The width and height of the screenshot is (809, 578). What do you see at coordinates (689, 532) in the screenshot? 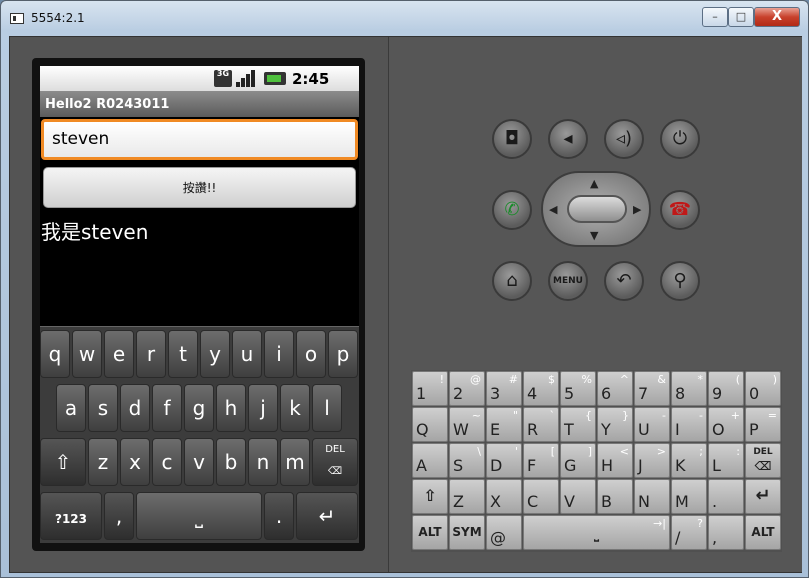
I see `hw-slash-key: /?` at bounding box center [689, 532].